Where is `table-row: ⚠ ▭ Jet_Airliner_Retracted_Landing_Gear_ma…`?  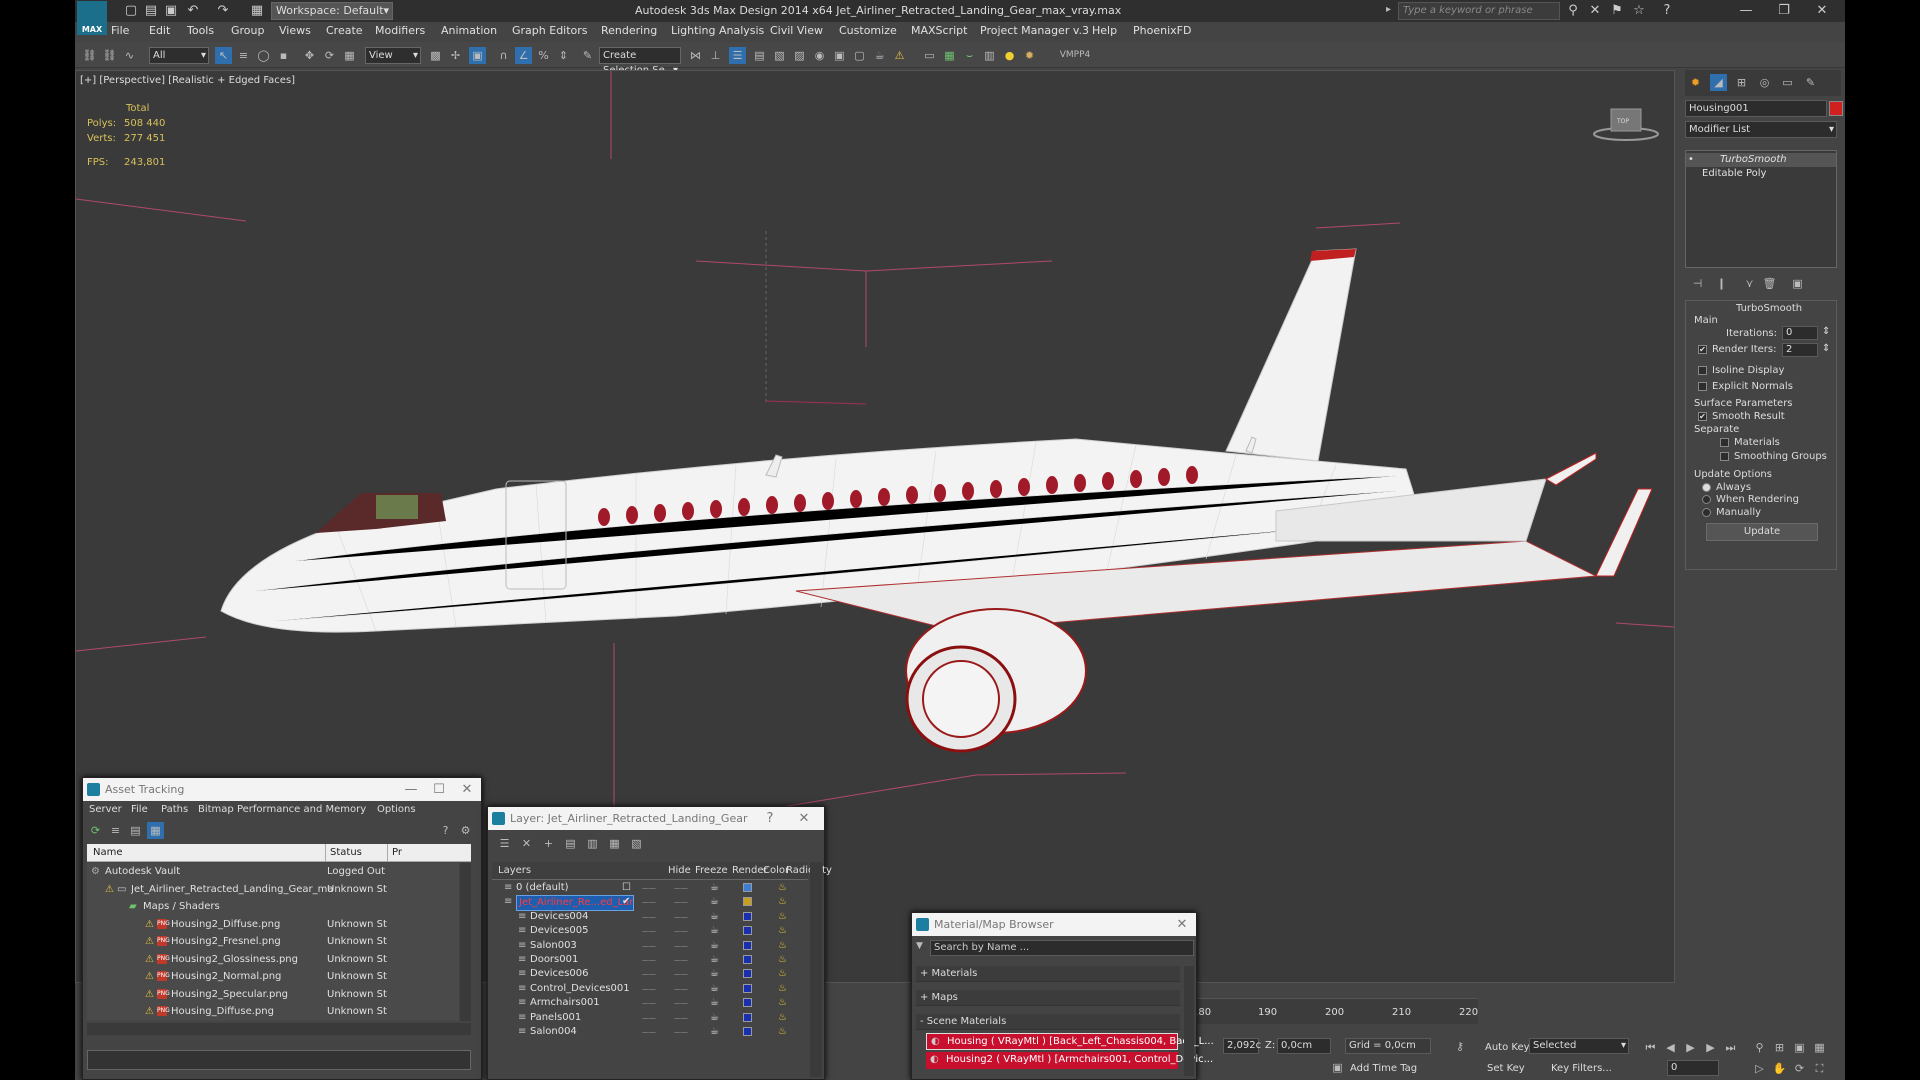 table-row: ⚠ ▭ Jet_Airliner_Retracted_Landing_Gear_ma… is located at coordinates (273, 889).